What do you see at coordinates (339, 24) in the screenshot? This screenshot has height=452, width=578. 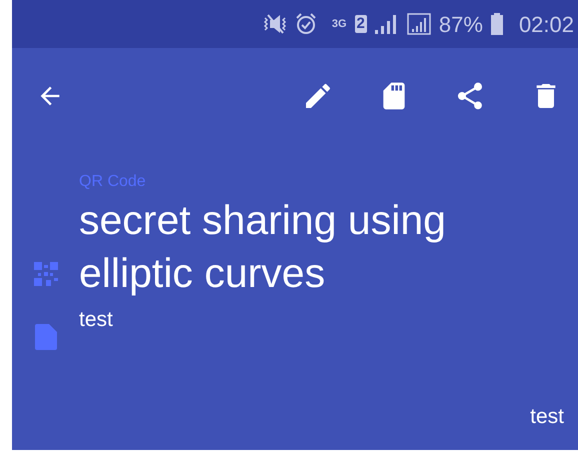 I see `network-type: 3G` at bounding box center [339, 24].